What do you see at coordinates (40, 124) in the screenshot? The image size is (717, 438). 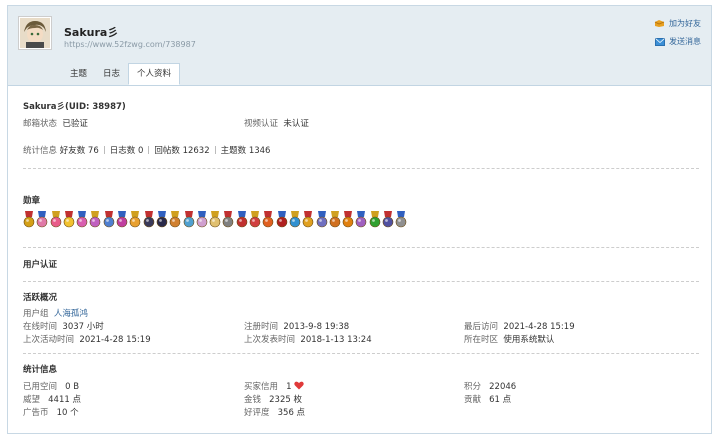 I see `email-status-label: 邮箱状态` at bounding box center [40, 124].